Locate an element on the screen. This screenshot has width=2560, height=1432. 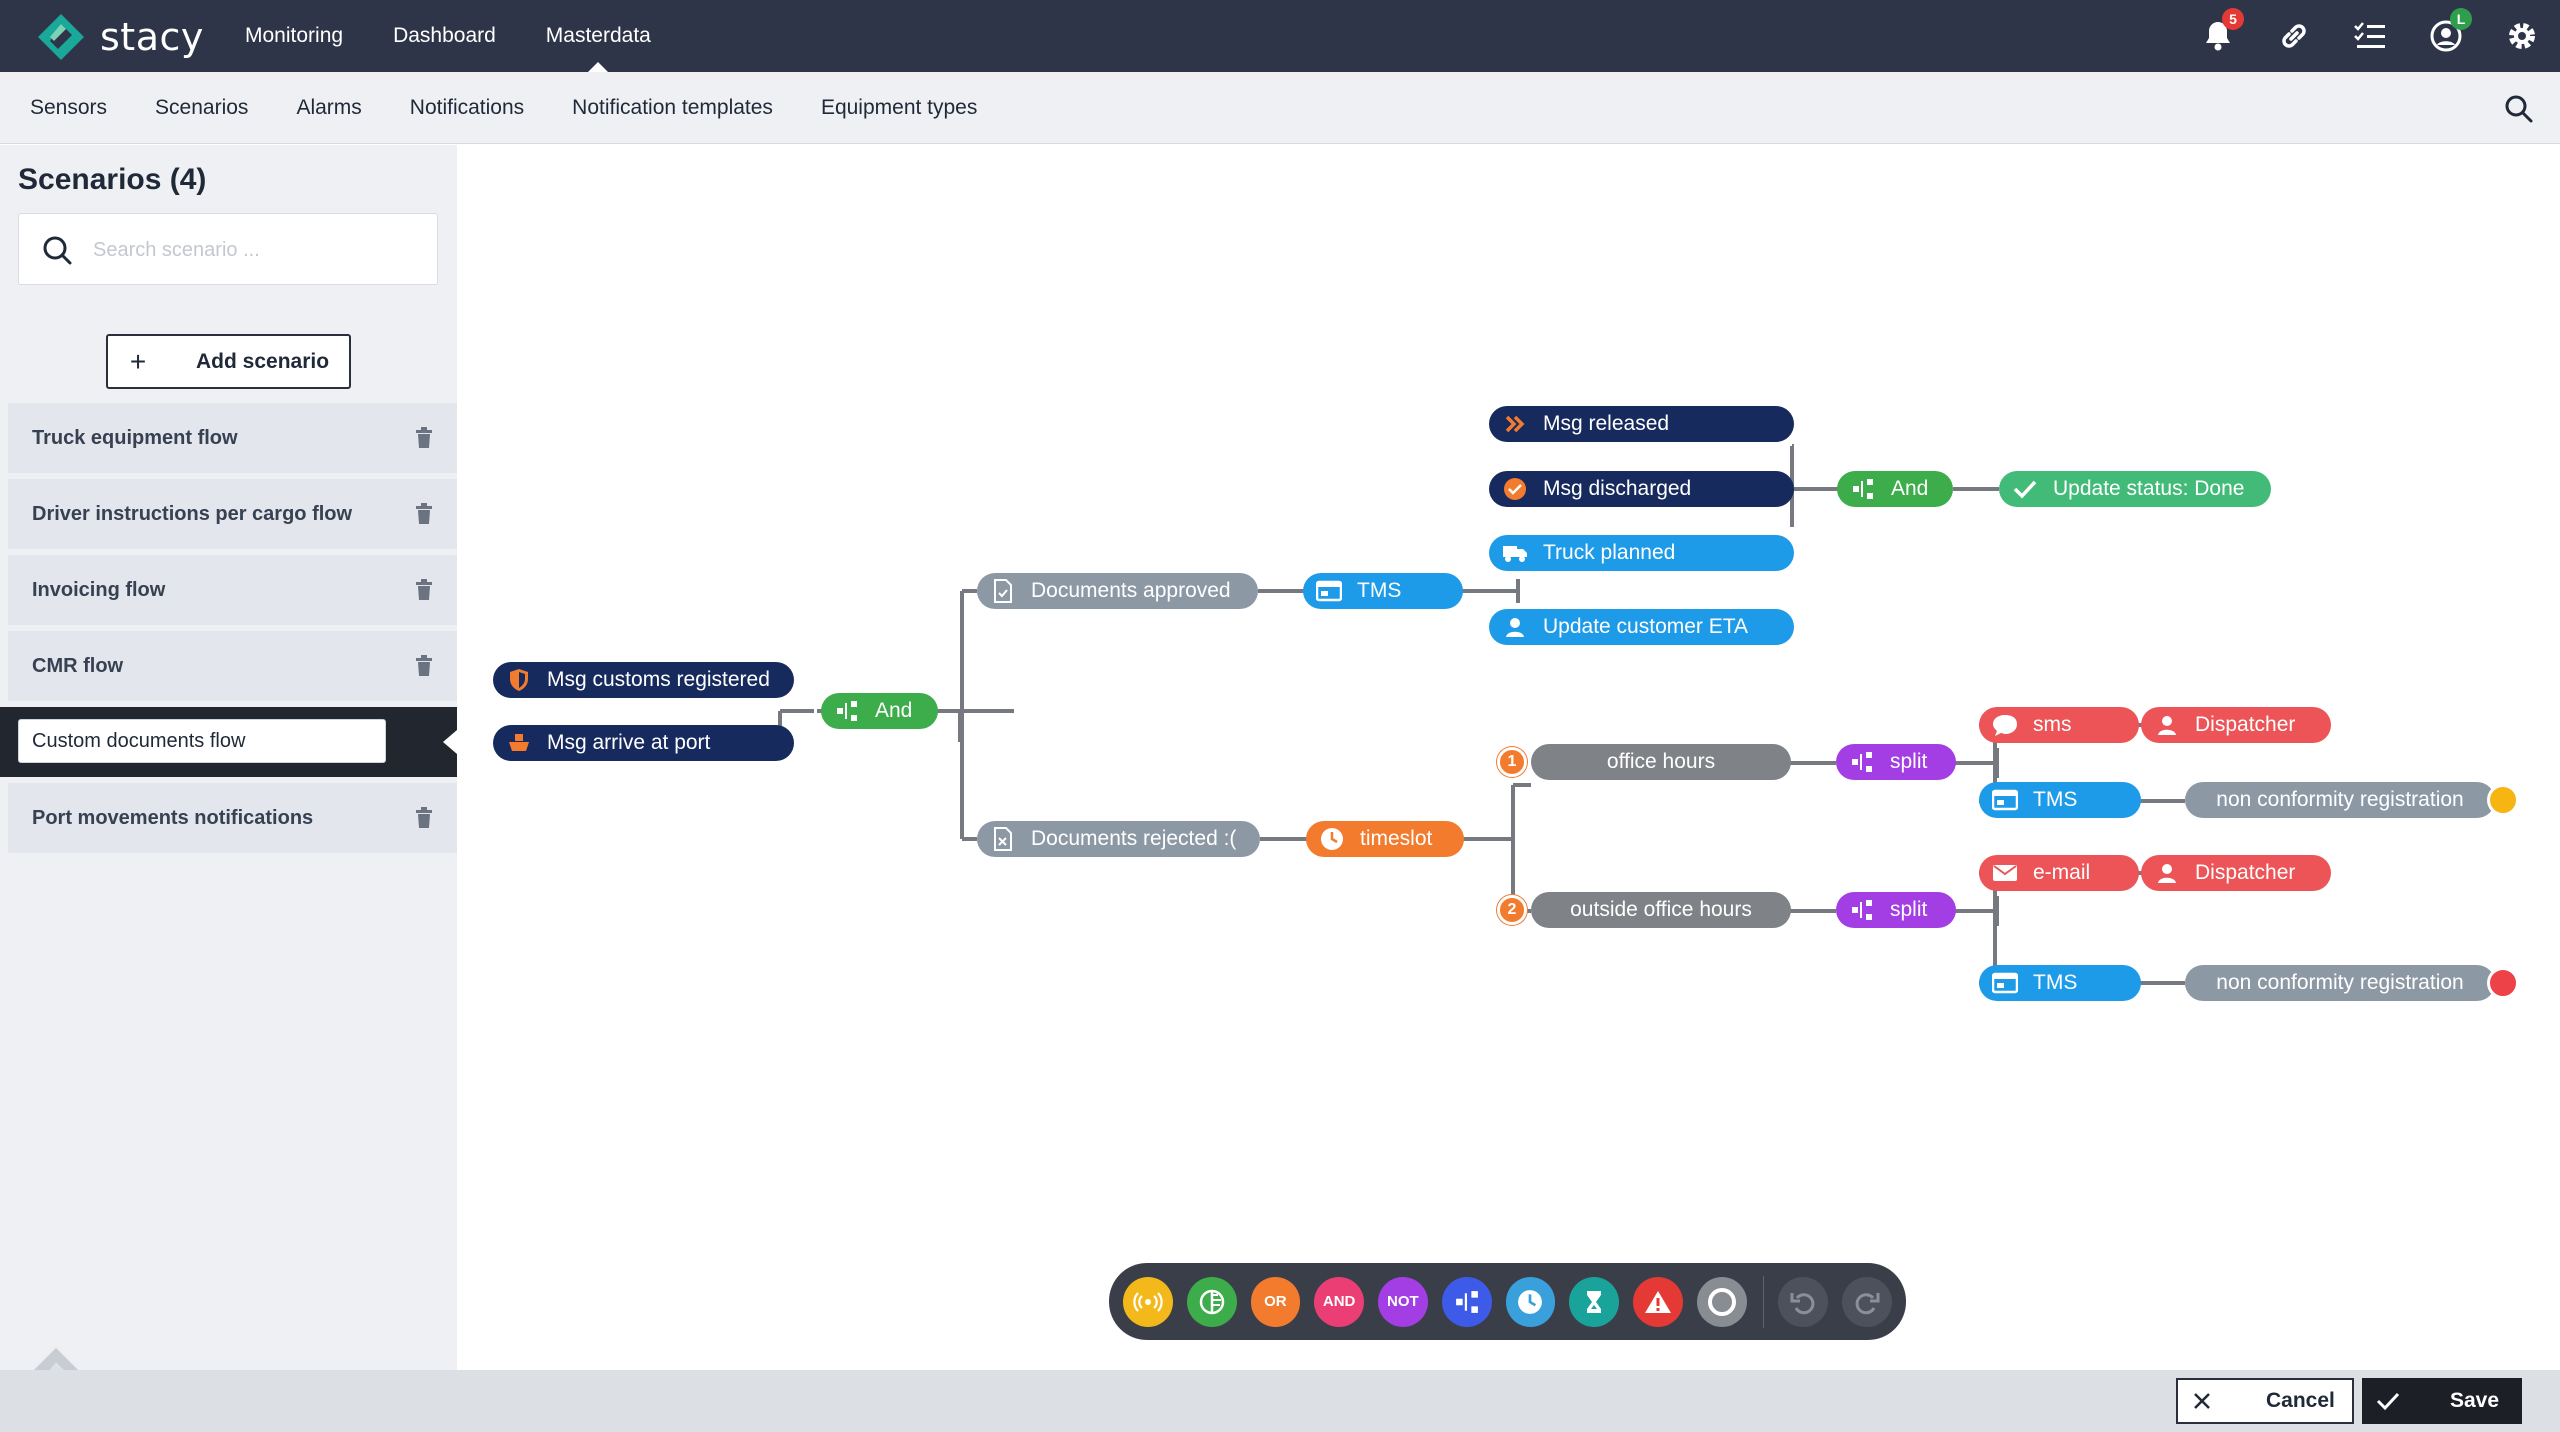
node-truck-planned: Truck planned is located at coordinates (1641, 553).